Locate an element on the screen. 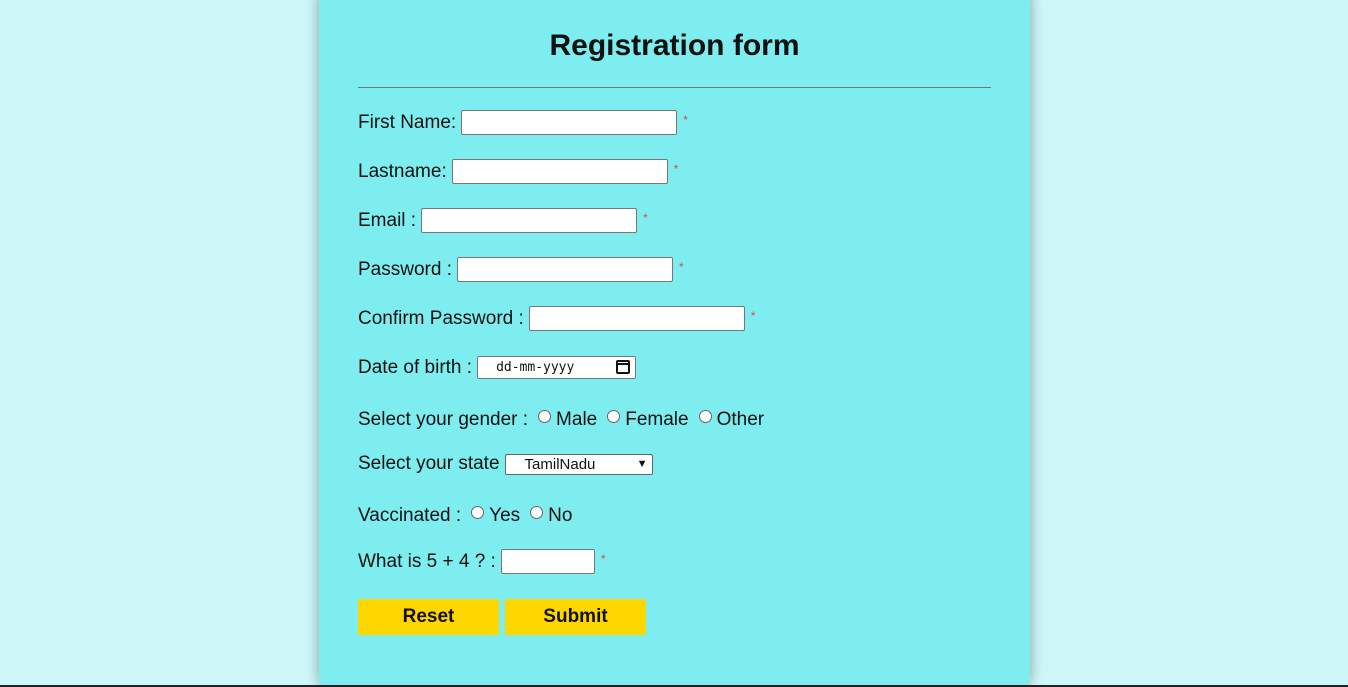 The height and width of the screenshot is (687, 1348). calendar-icon is located at coordinates (623, 367).